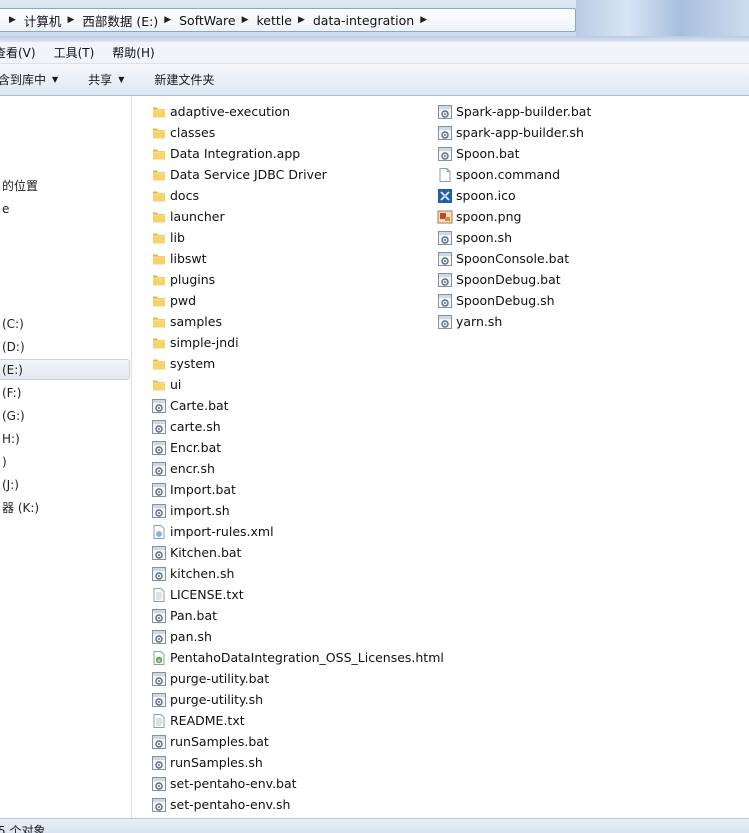  I want to click on file-item: Import.bat, so click(297, 489).